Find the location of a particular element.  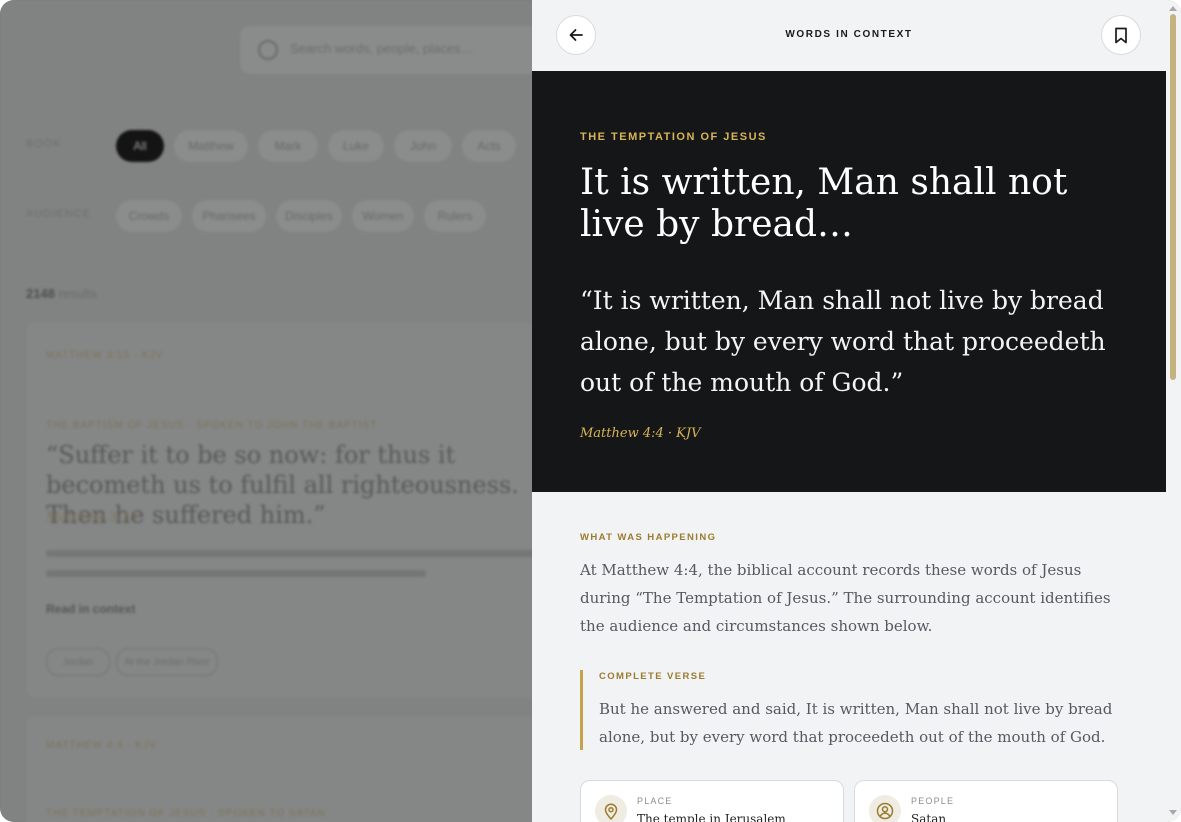

happening-eyebrow: WHAT WAS HAPPENING is located at coordinates (648, 537).